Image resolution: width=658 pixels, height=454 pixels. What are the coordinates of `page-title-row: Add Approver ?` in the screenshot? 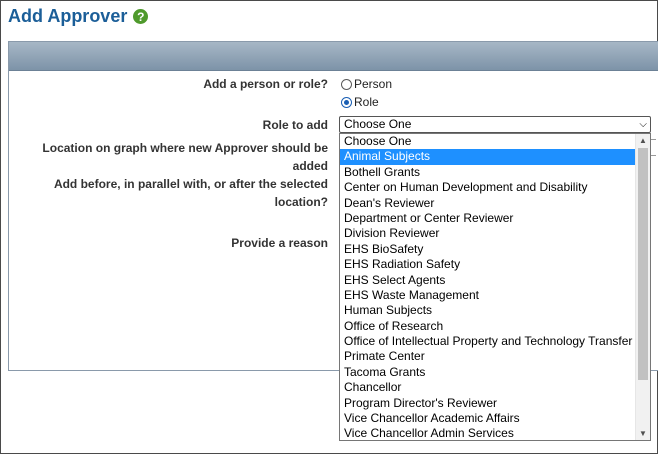 It's located at (78, 16).